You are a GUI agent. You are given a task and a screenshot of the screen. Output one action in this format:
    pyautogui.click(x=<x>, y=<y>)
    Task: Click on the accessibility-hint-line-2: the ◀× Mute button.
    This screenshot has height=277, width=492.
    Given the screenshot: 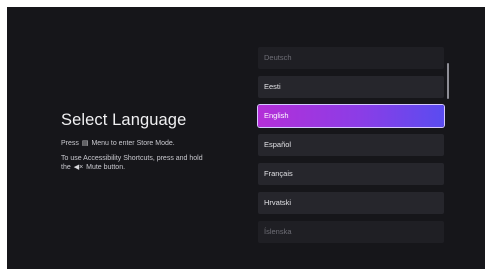 What is the action you would take?
    pyautogui.click(x=156, y=167)
    